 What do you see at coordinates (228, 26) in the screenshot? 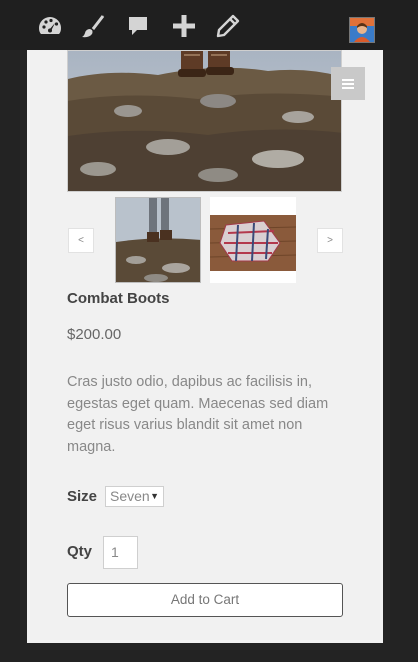
I see `pencil-icon` at bounding box center [228, 26].